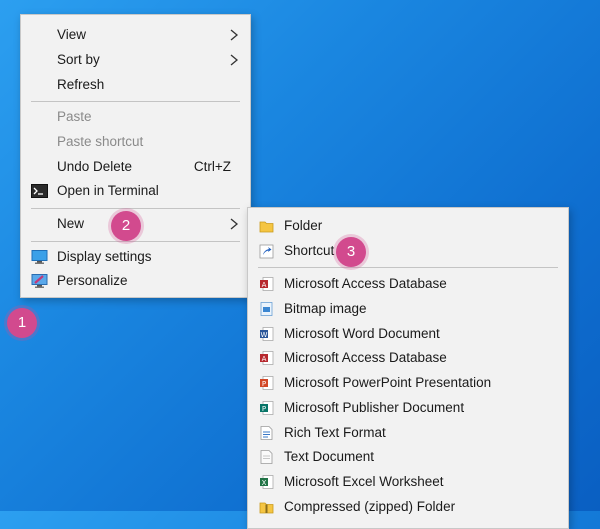  I want to click on svg-text: X, so click(264, 483).